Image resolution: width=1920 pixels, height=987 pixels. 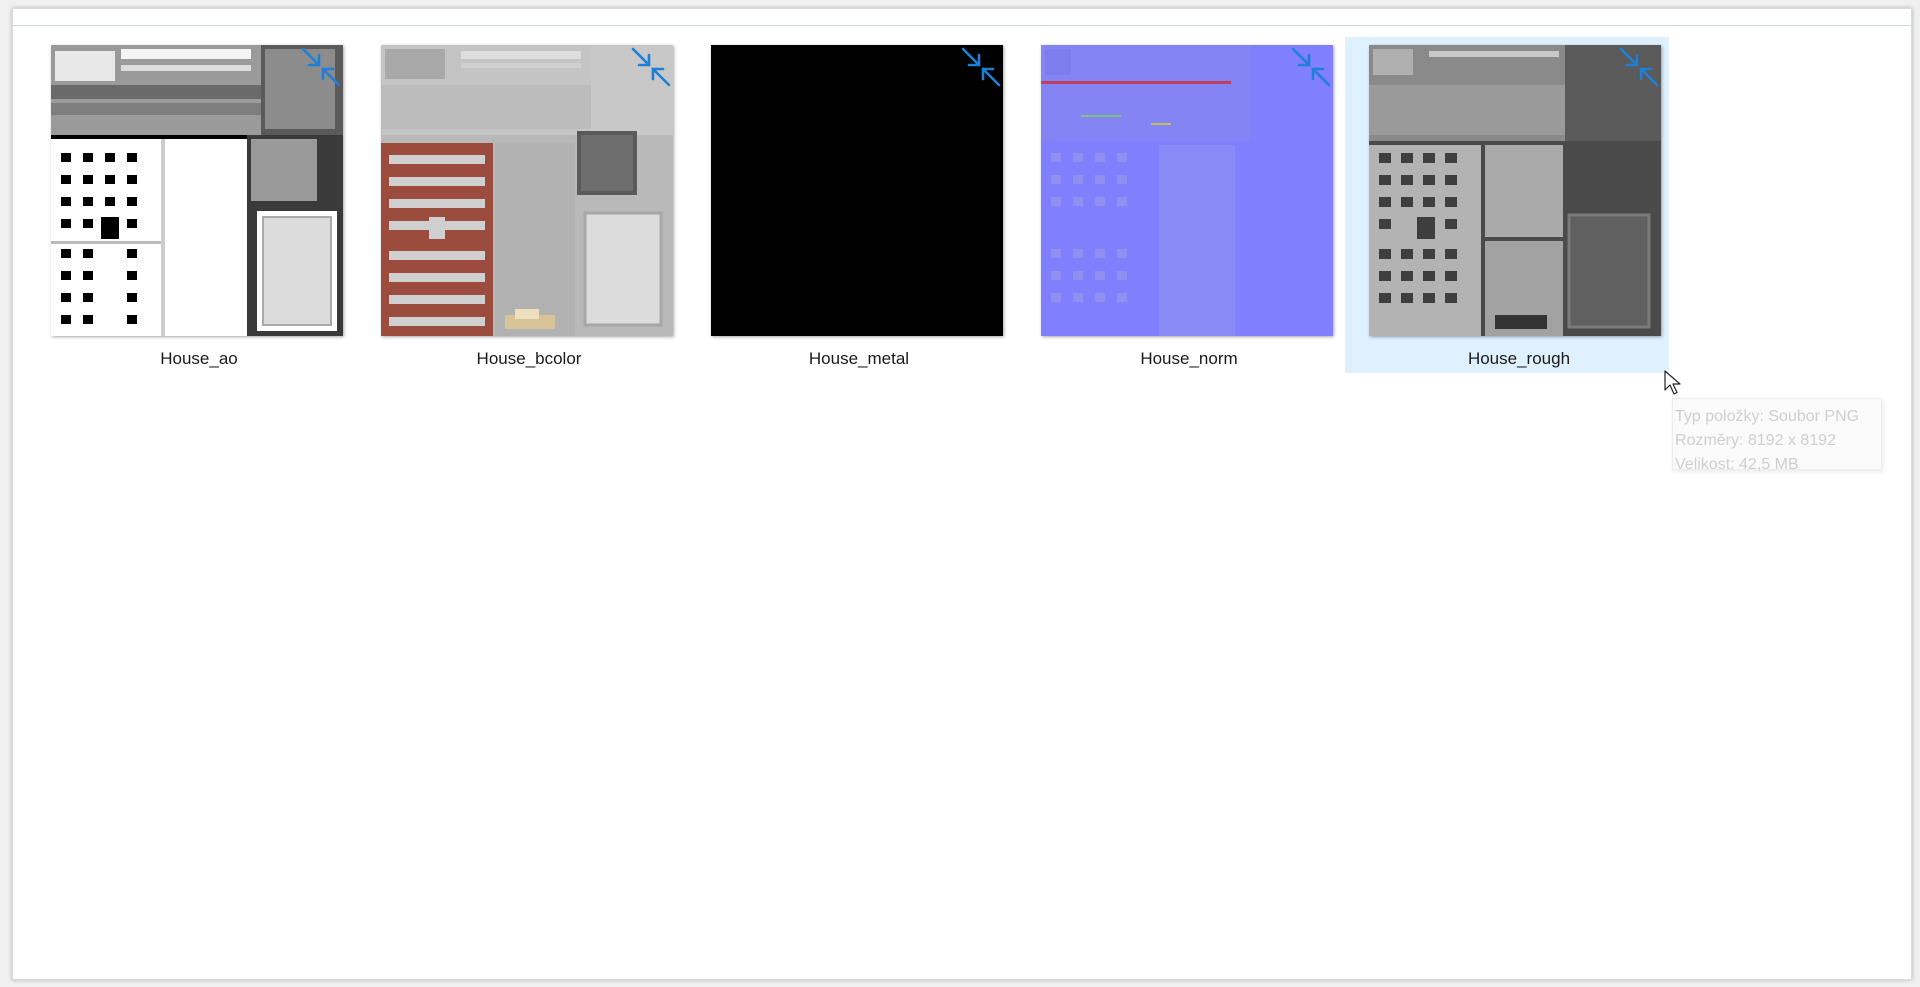 I want to click on file-item-house-metal: House_metal, so click(x=859, y=205).